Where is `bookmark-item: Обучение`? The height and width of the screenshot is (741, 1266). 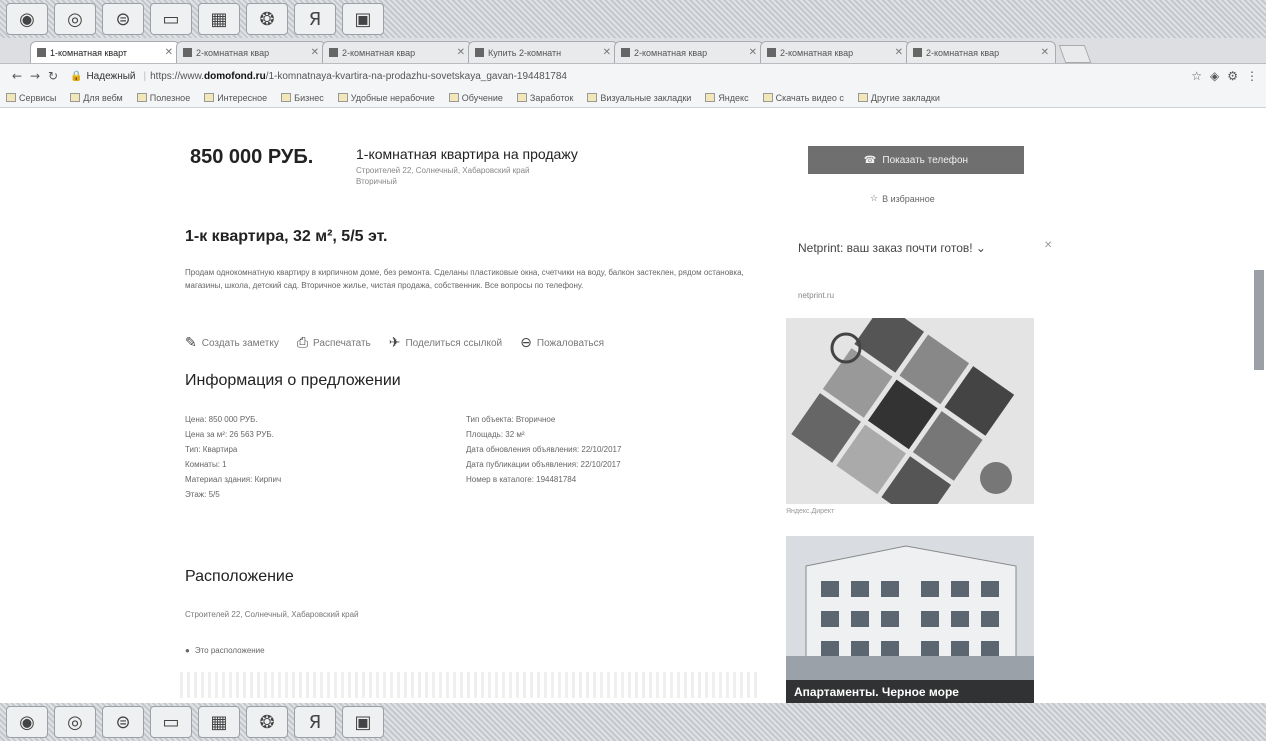
bookmark-item: Обучение is located at coordinates (475, 98).